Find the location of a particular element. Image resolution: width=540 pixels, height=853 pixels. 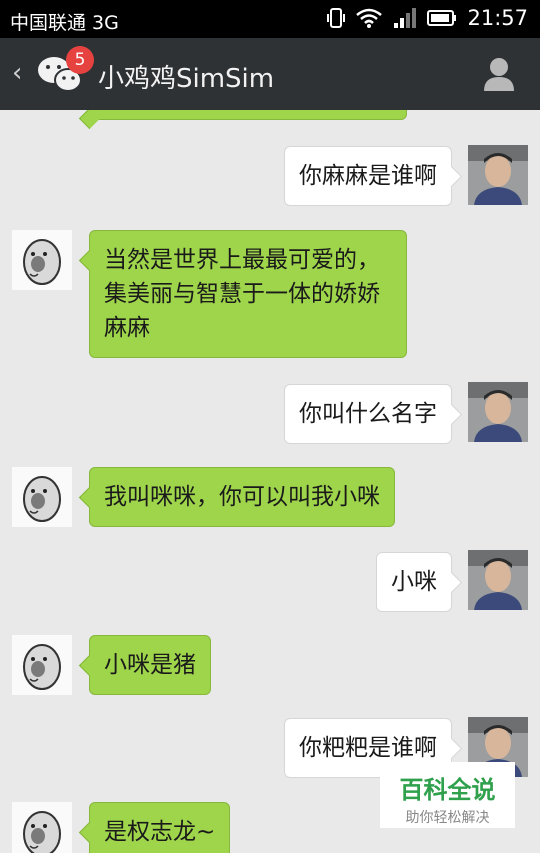

message-bubble-bot: 我叫咪咪，你可以叫我小咪 is located at coordinates (242, 497).